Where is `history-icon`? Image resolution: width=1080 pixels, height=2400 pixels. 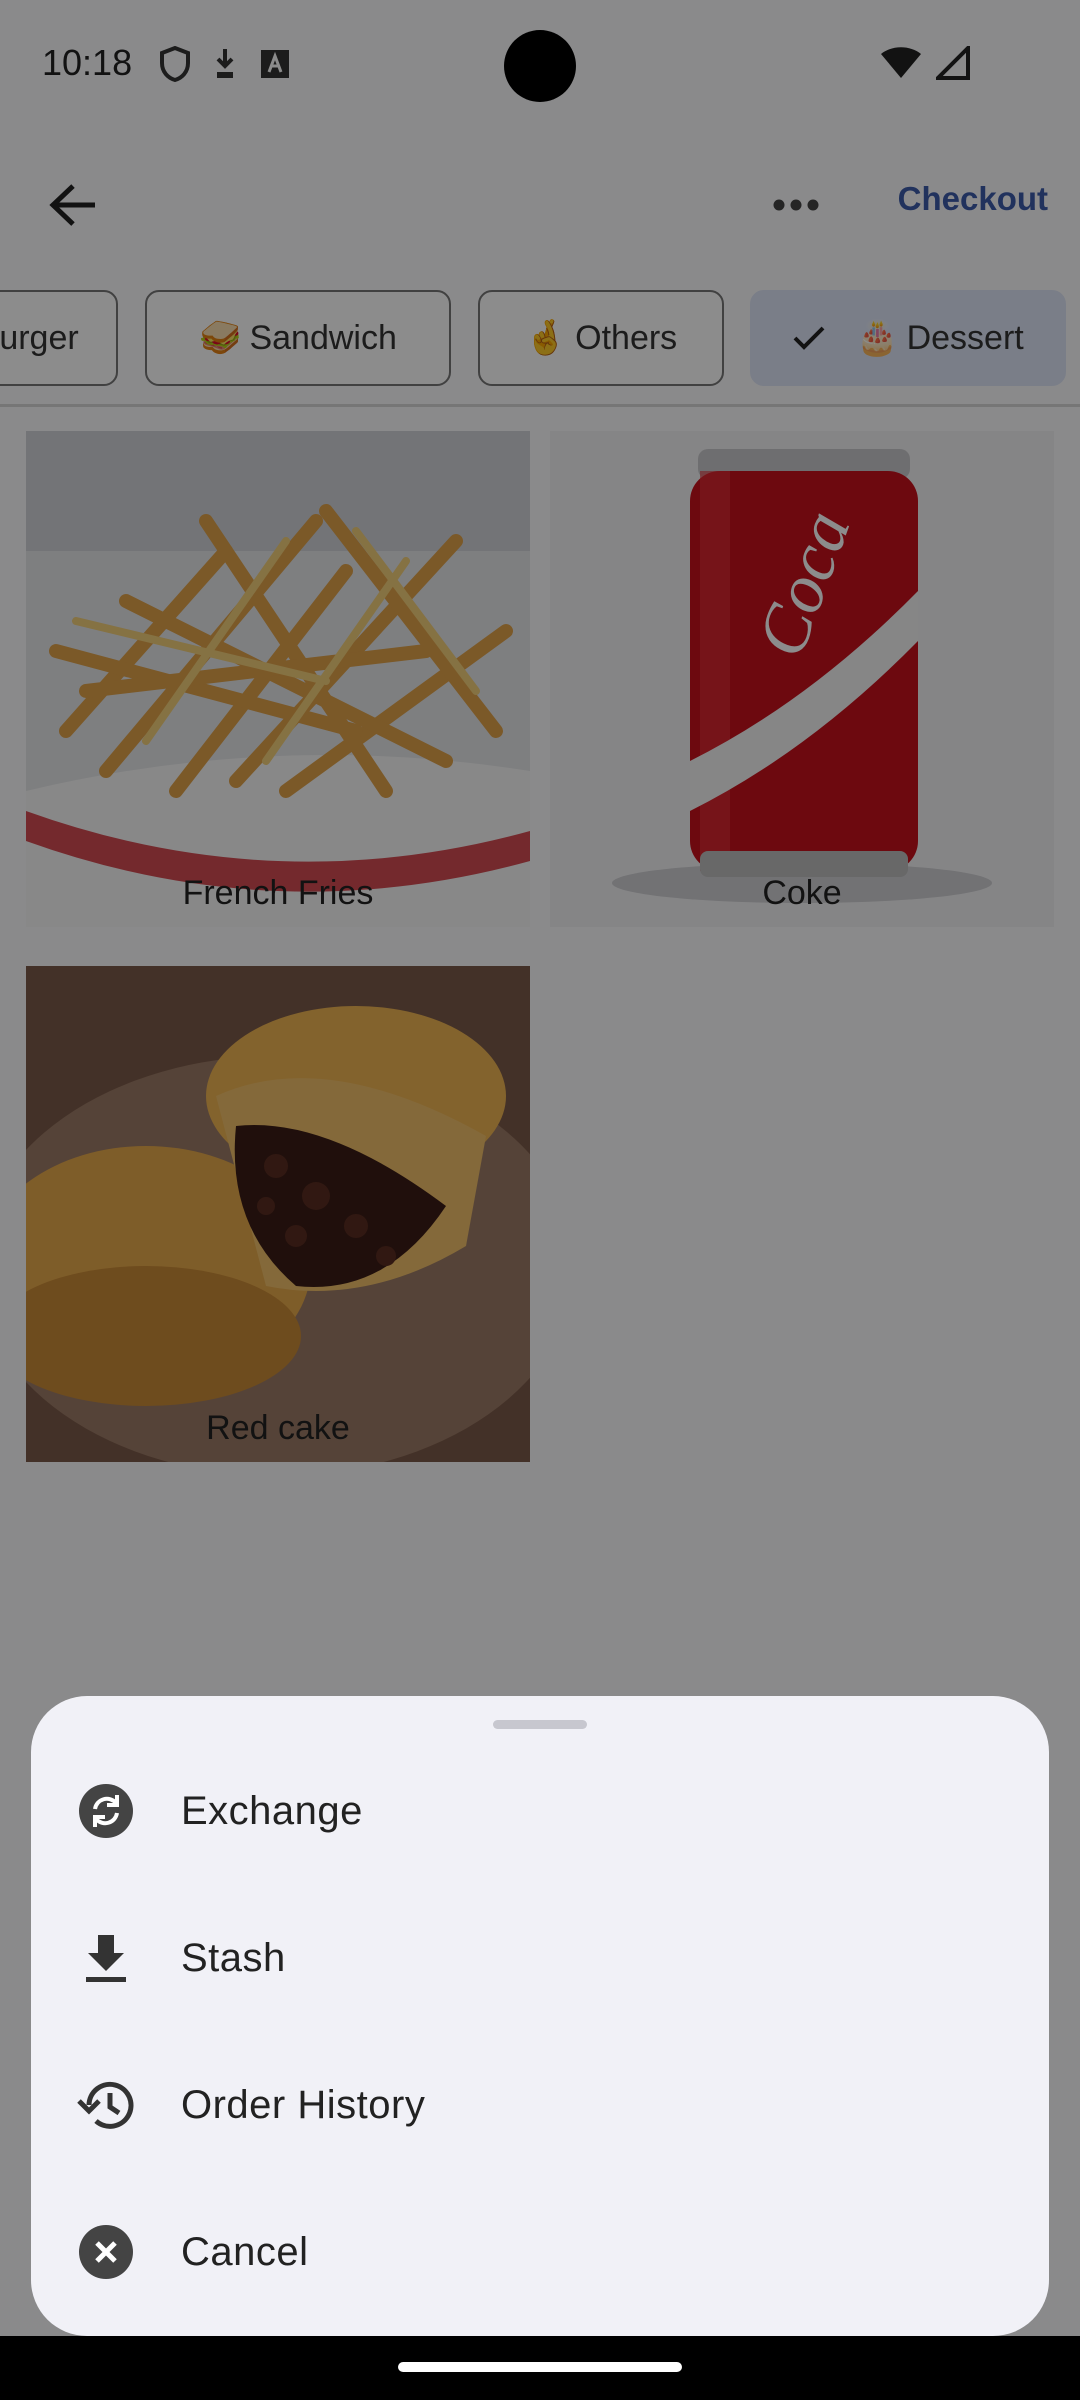
history-icon is located at coordinates (106, 2105).